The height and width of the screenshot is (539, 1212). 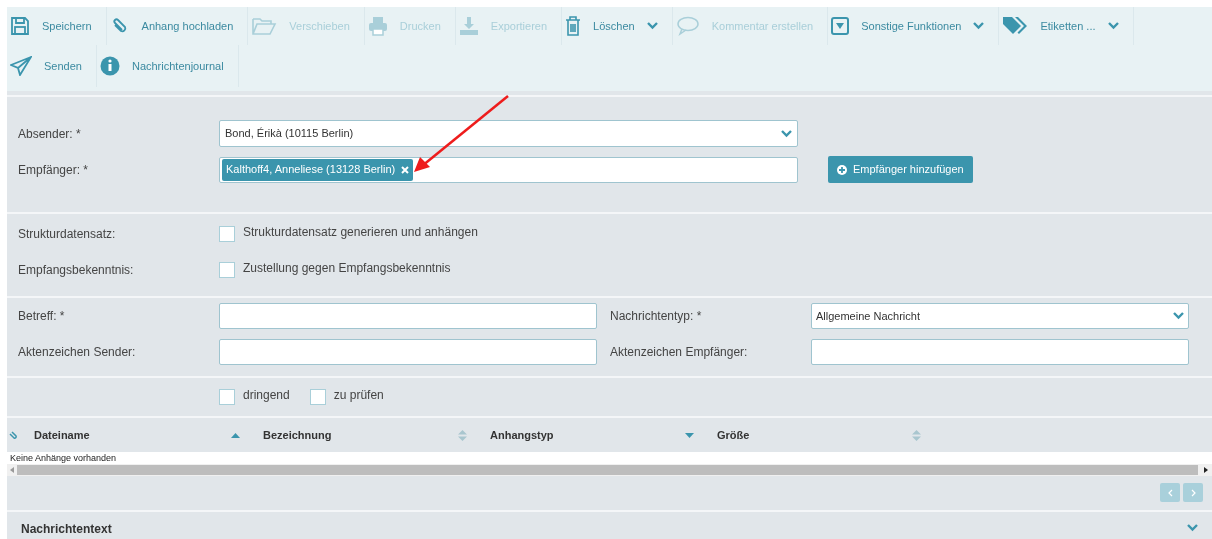 I want to click on speech-bubble-icon, so click(x=687, y=26).